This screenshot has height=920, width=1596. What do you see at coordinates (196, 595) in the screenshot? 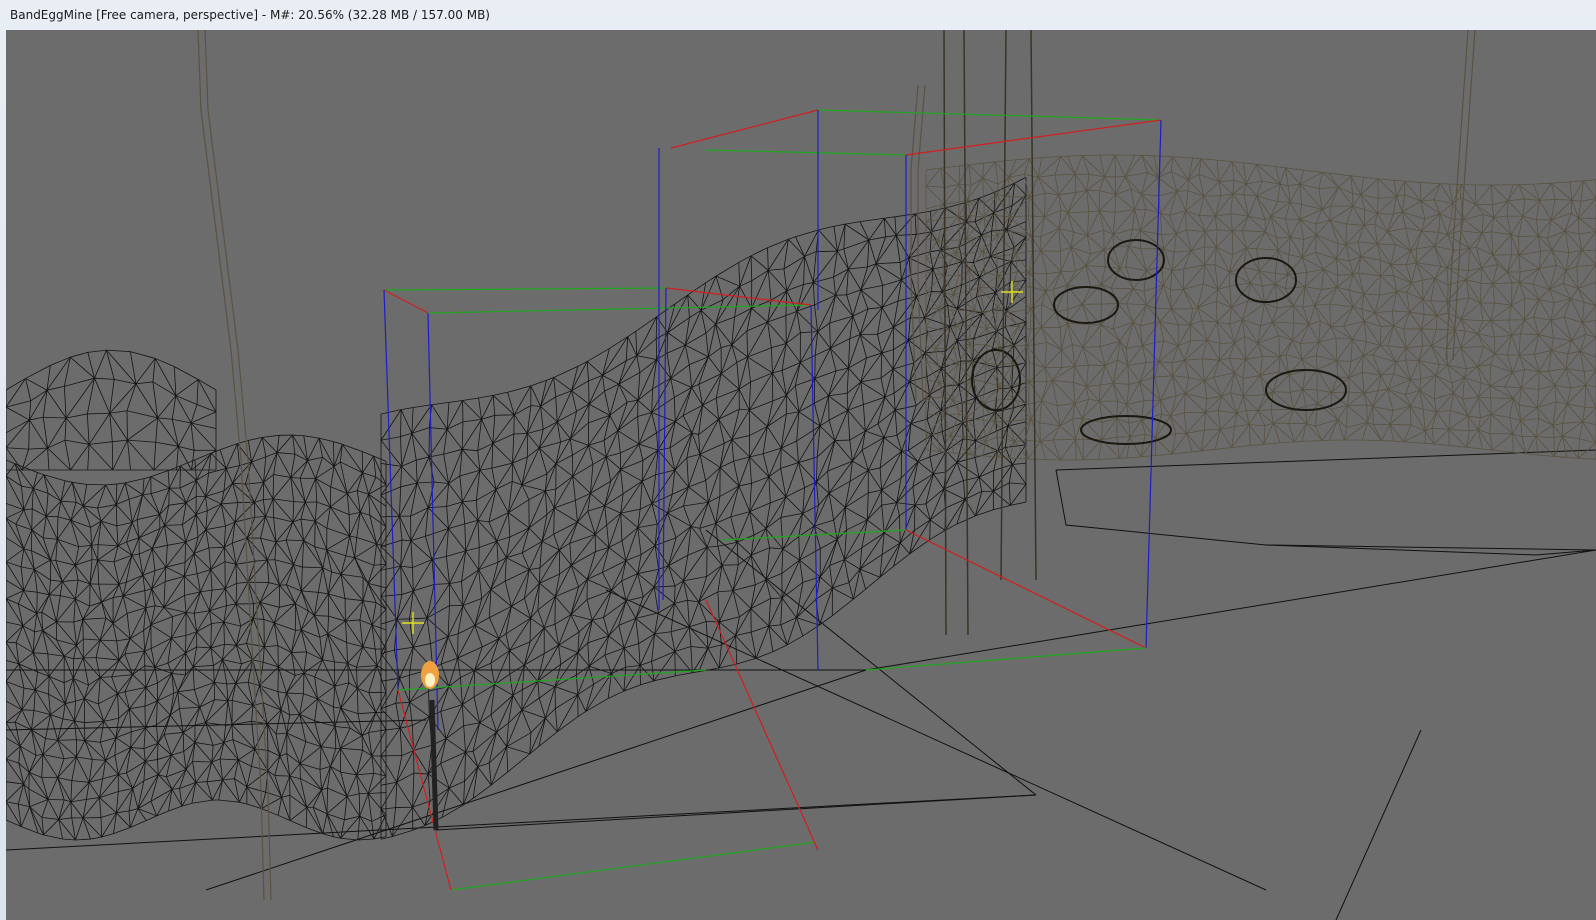
I see `cave-mesh-left` at bounding box center [196, 595].